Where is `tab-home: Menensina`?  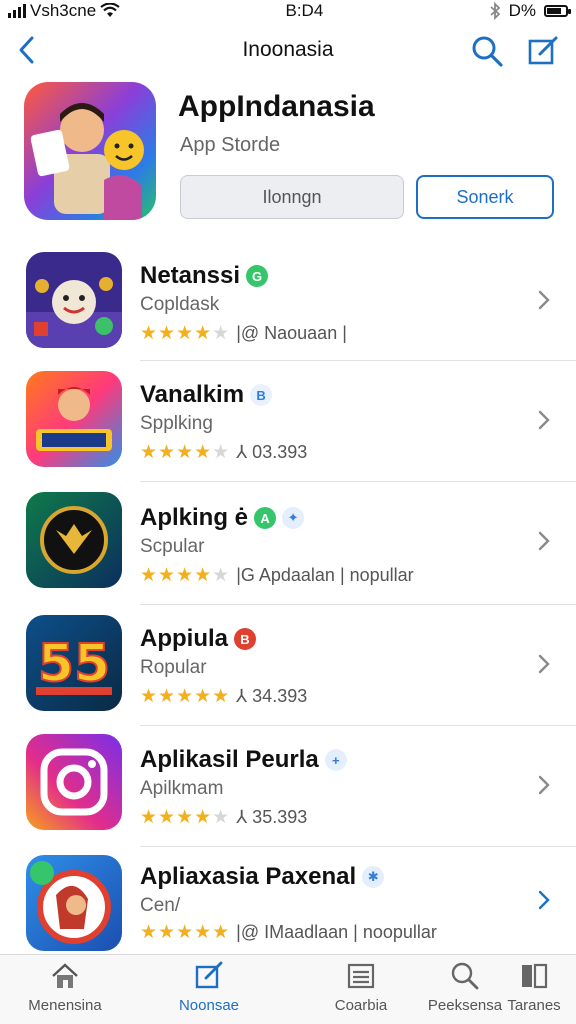
tab-home: Menensina is located at coordinates (65, 991).